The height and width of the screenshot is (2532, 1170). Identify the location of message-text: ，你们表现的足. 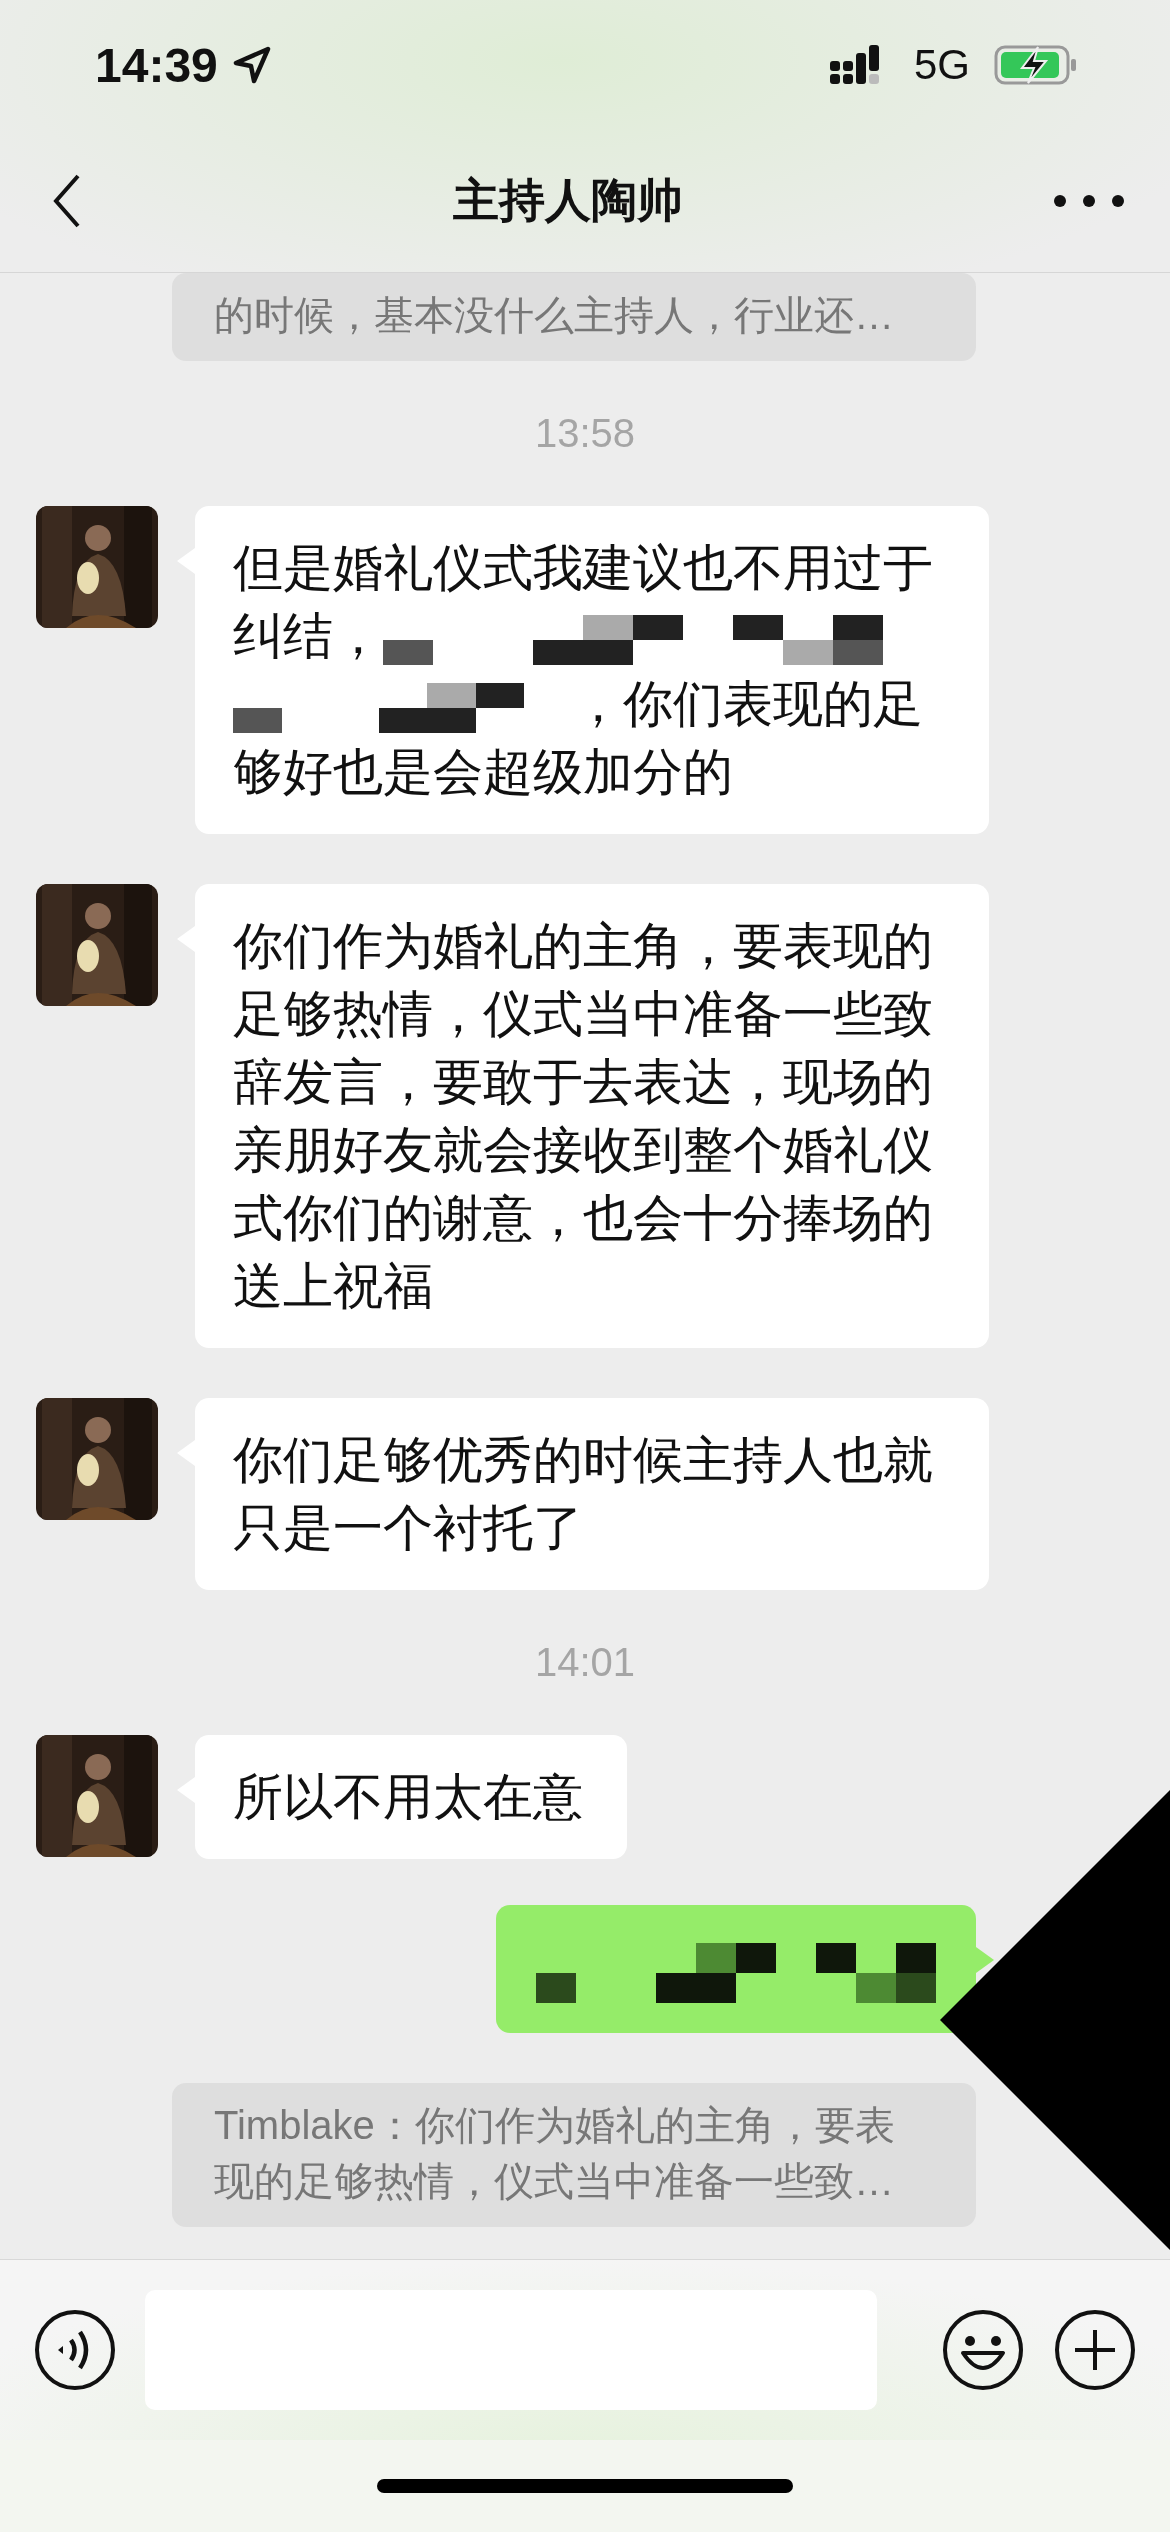
(748, 704).